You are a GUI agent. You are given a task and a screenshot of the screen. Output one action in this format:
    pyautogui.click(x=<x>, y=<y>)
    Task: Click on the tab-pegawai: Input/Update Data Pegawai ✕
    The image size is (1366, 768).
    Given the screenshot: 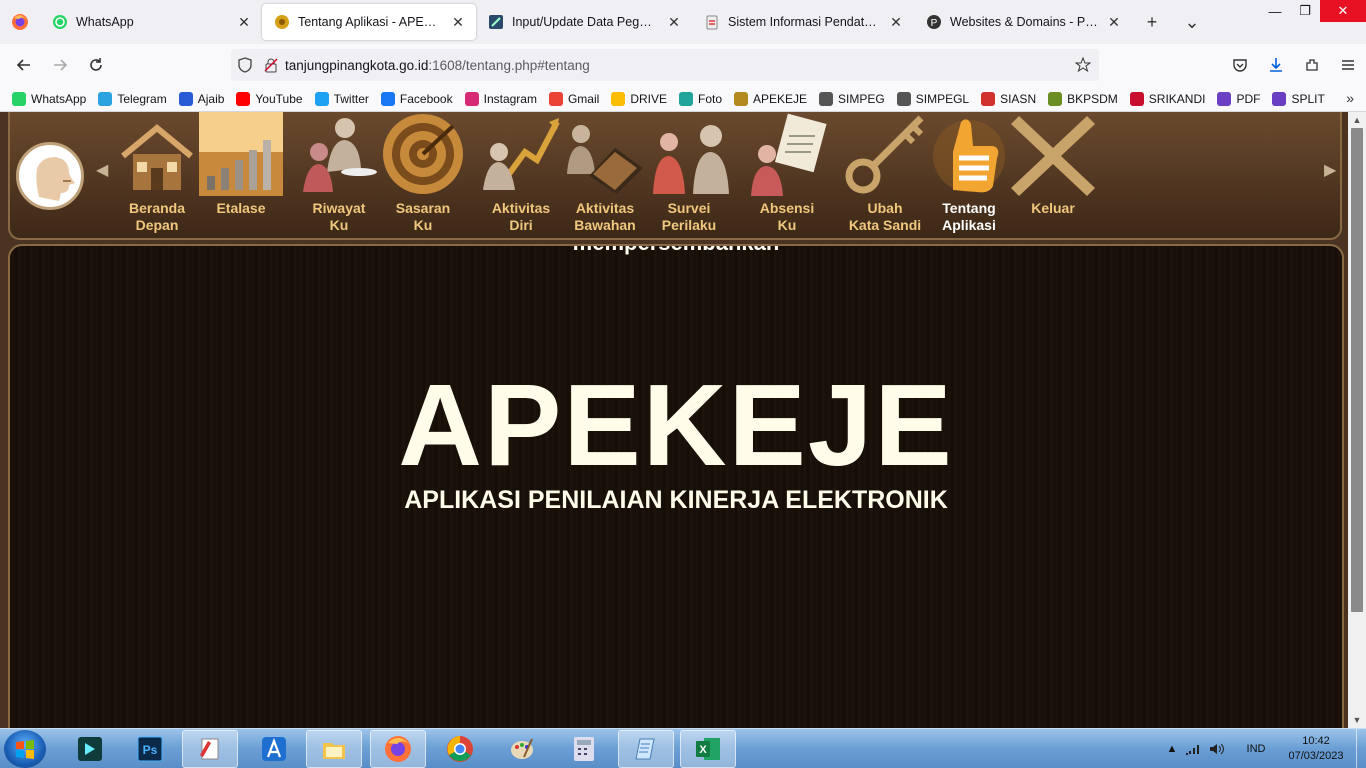 What is the action you would take?
    pyautogui.click(x=584, y=22)
    